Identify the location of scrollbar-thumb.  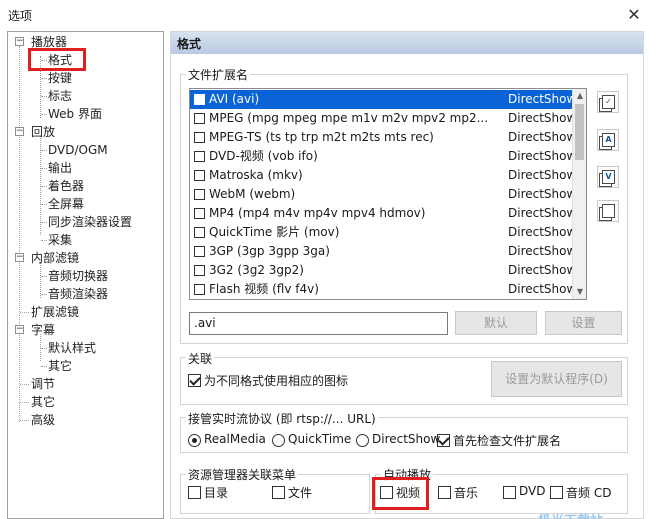
(579, 132).